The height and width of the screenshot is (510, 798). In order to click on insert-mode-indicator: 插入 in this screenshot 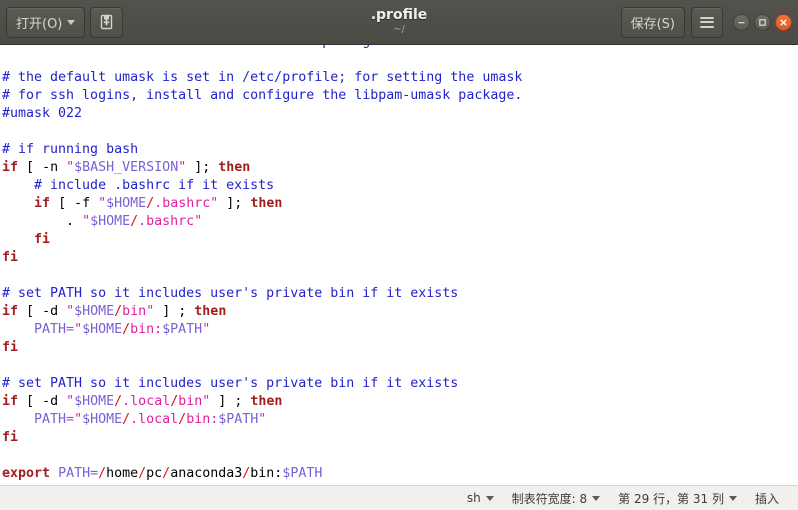, I will do `click(767, 498)`.